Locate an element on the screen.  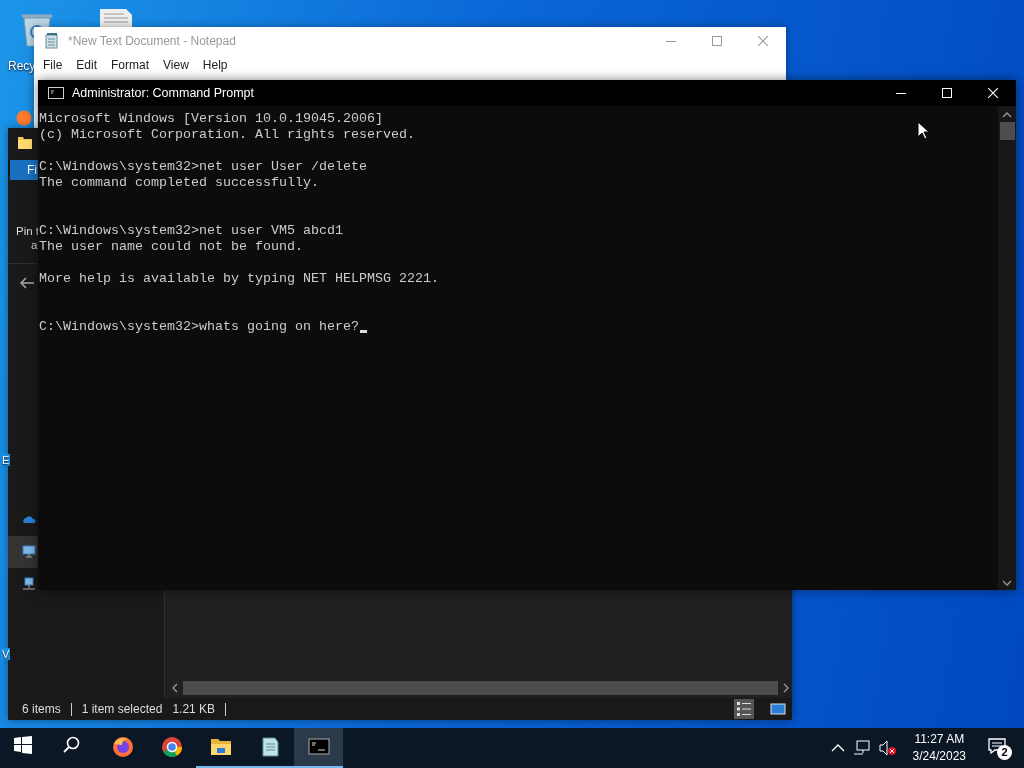
window-title: Administrator: Command Prompt is located at coordinates (163, 93).